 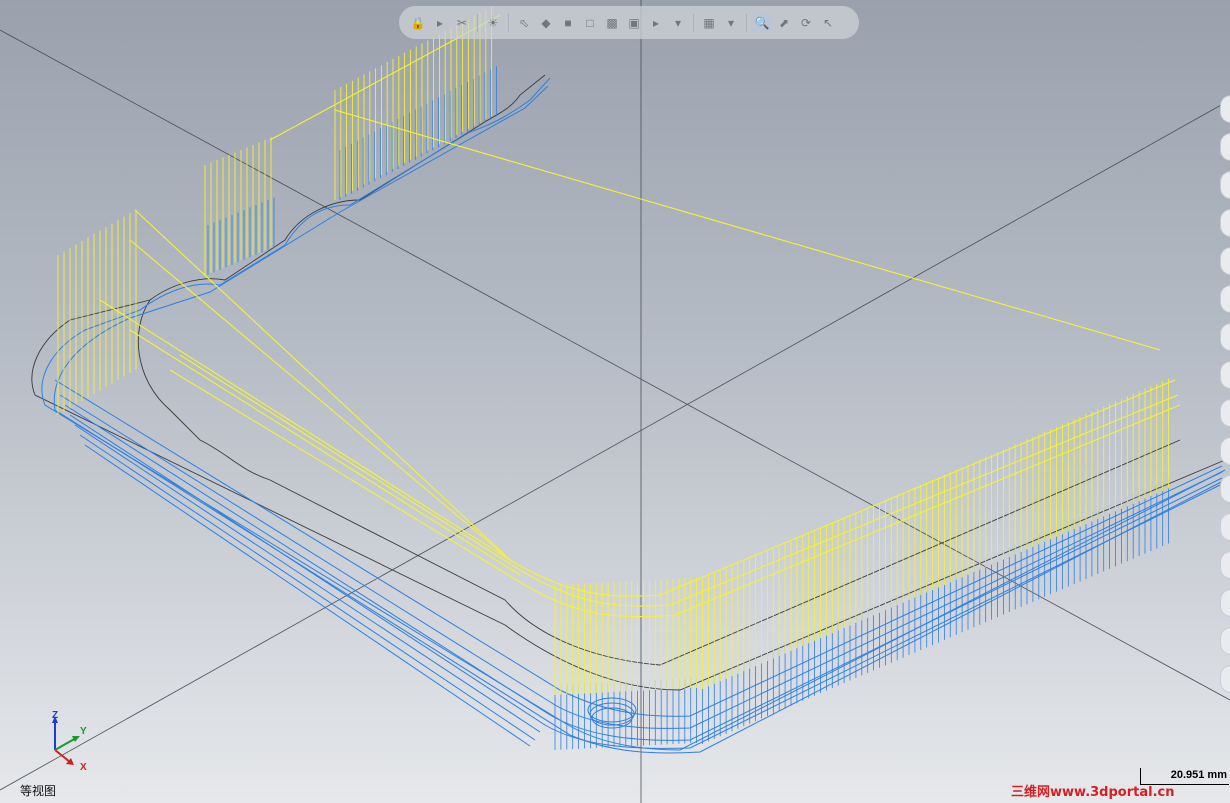 I want to click on task-pane-tabs, so click(x=1225, y=399).